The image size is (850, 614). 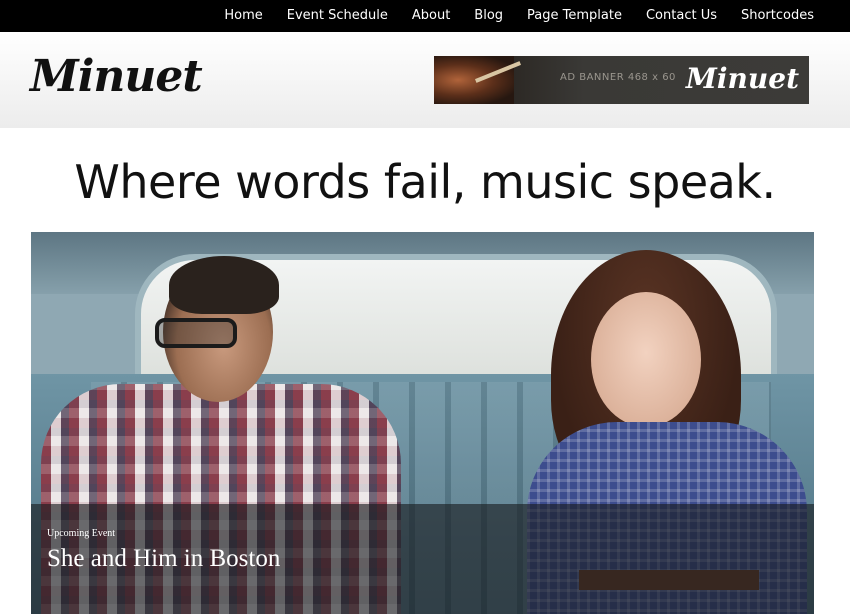 I want to click on menu-item-shortcodes: Shortcodes, so click(x=777, y=16).